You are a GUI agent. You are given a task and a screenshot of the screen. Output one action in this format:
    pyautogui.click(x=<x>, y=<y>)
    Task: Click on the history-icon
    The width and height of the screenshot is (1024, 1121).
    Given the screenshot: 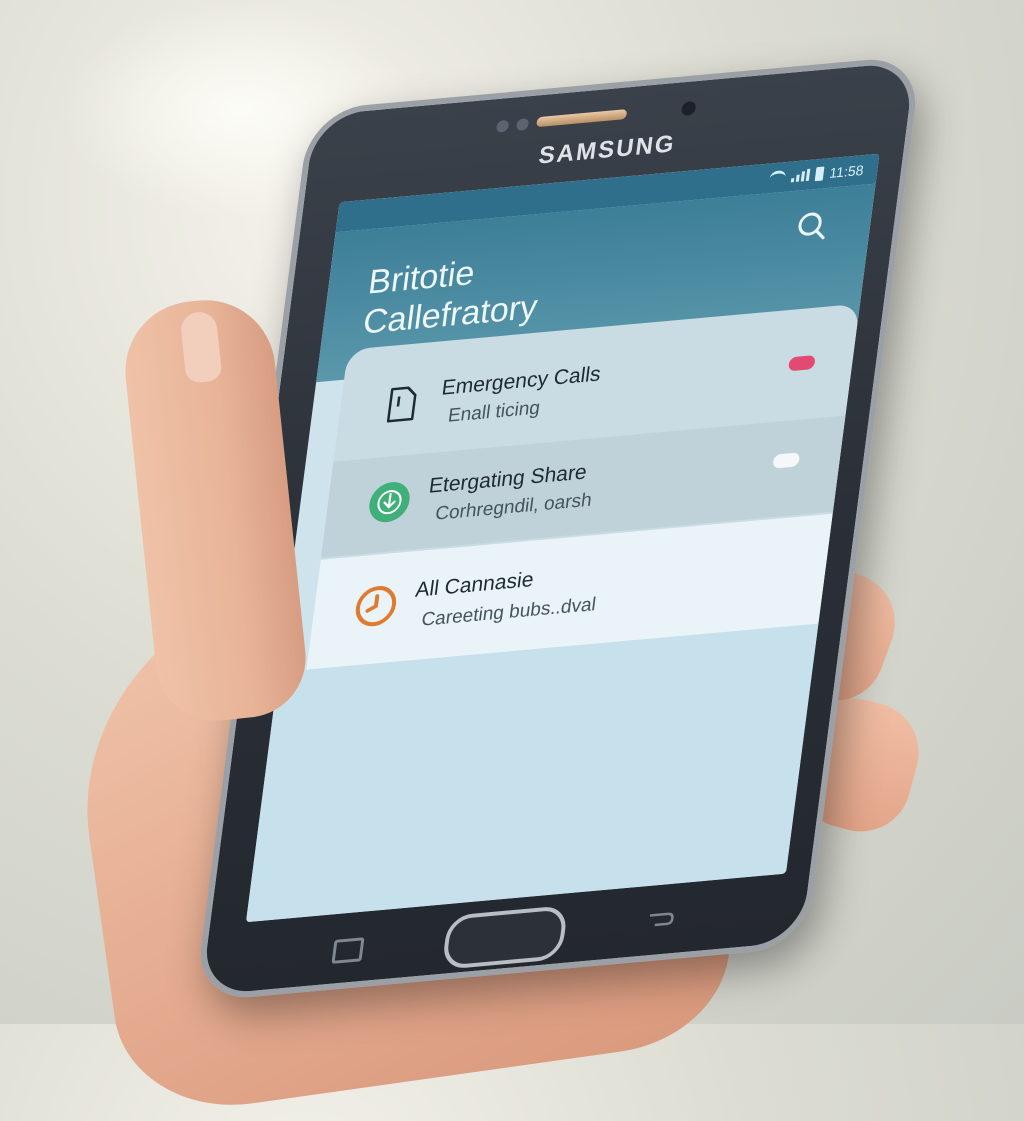 What is the action you would take?
    pyautogui.click(x=376, y=606)
    